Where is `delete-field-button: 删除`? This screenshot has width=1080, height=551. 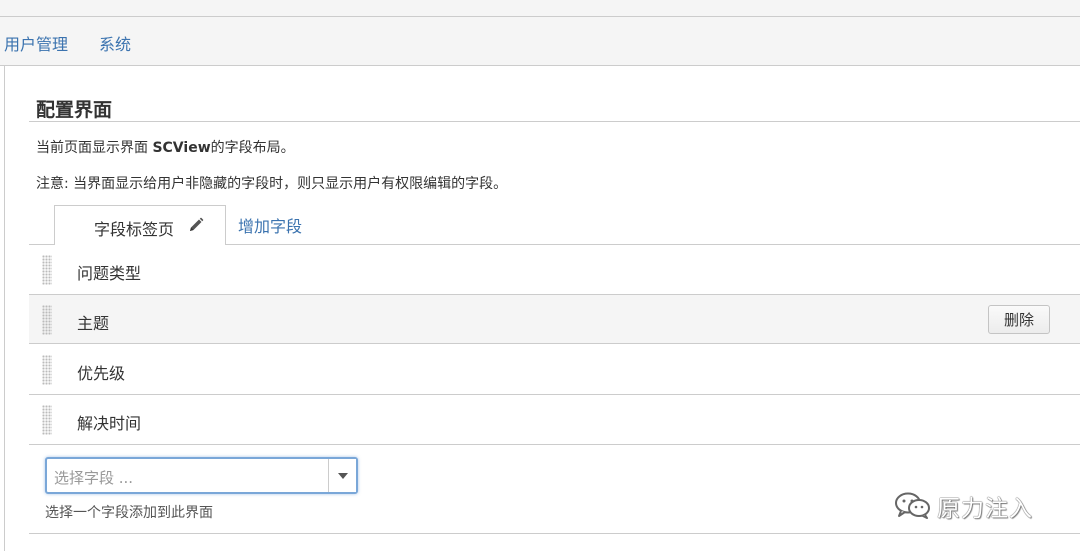 delete-field-button: 删除 is located at coordinates (1019, 319).